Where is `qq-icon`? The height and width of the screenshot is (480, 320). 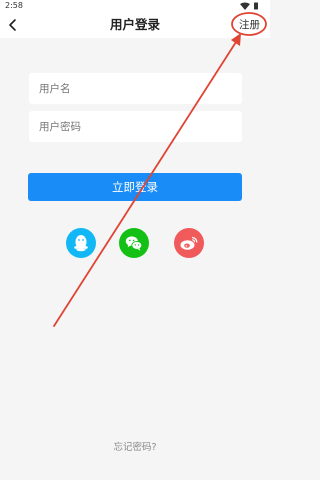
qq-icon is located at coordinates (81, 243).